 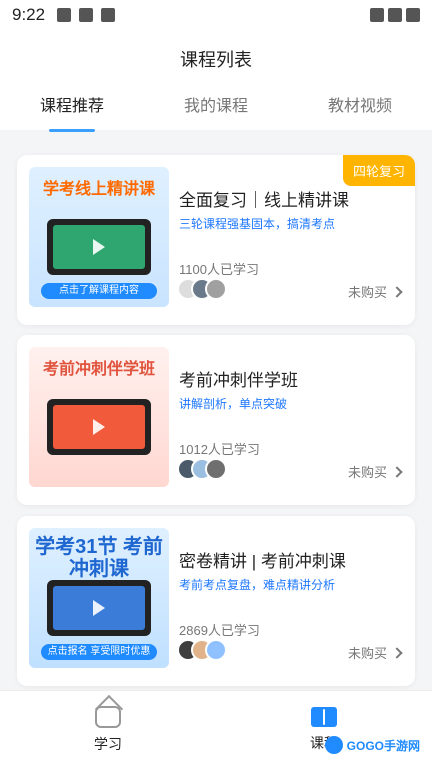 What do you see at coordinates (99, 558) in the screenshot?
I see `thumbnail-title: 学考31节 考前冲刺课` at bounding box center [99, 558].